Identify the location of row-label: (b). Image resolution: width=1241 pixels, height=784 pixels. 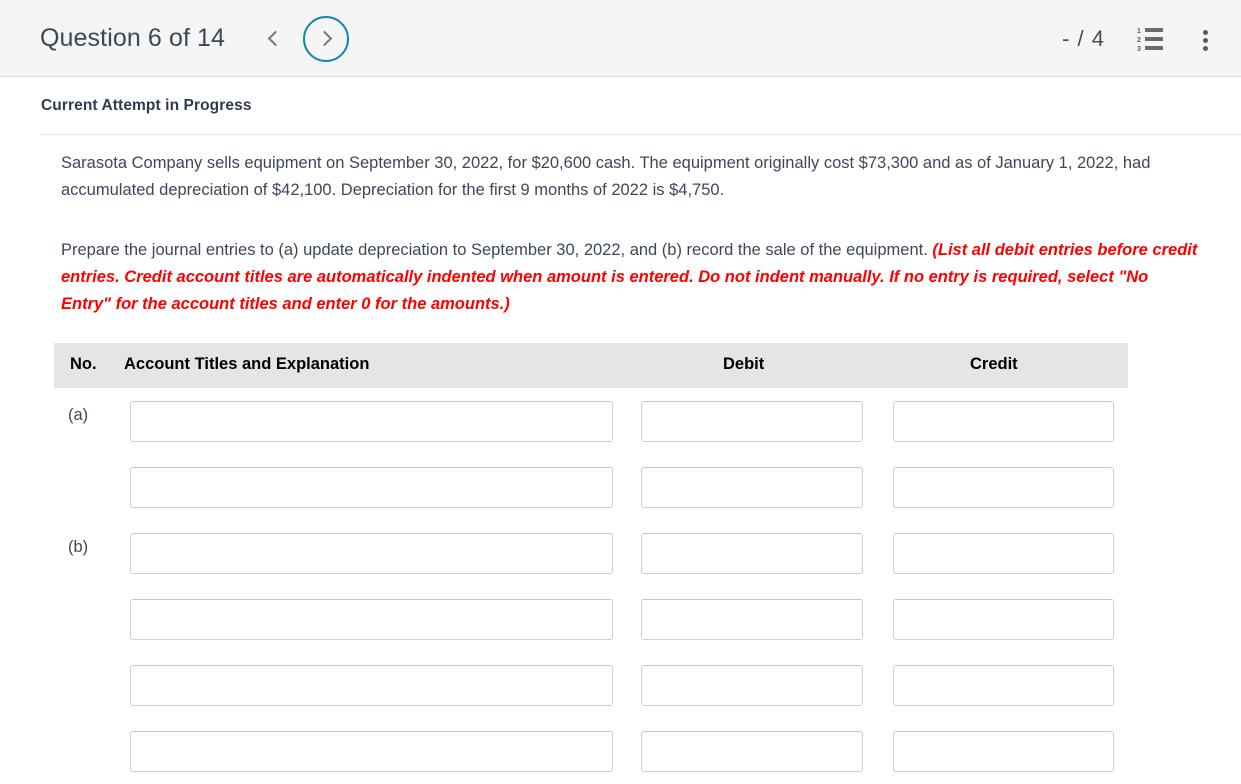
(78, 547).